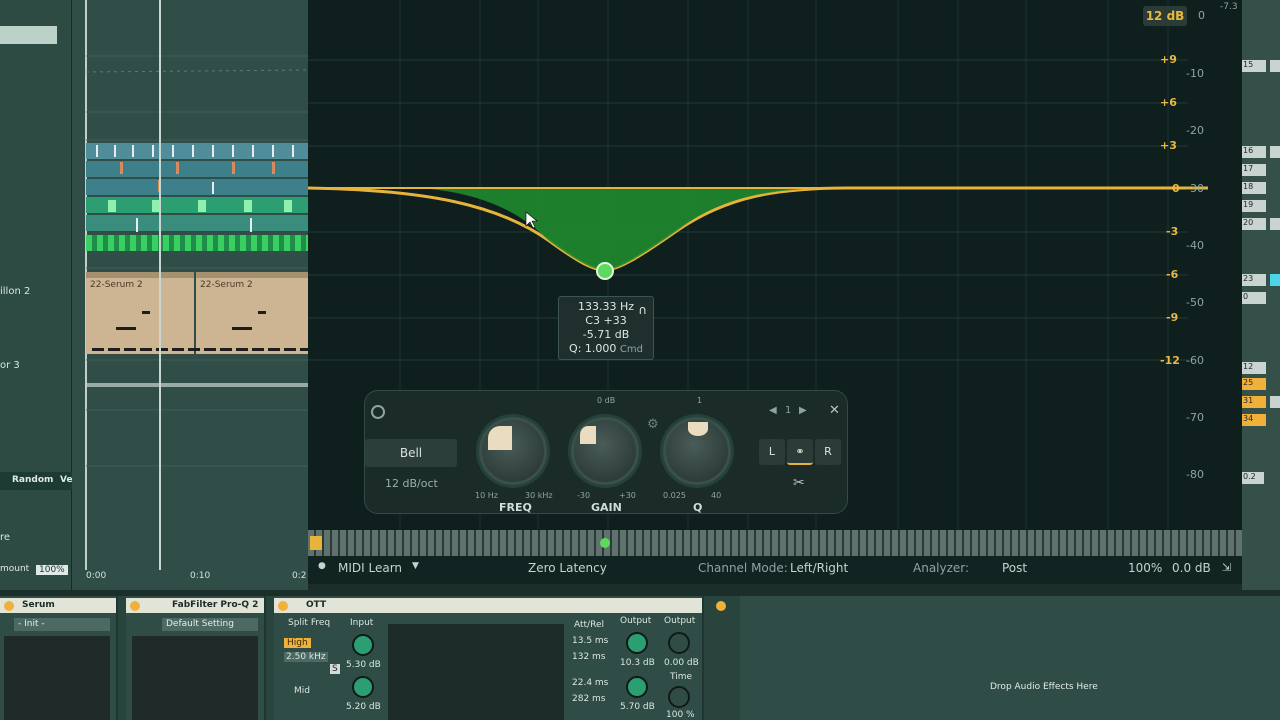 The image size is (1280, 720). I want to click on mixer-value: 12, so click(1254, 368).